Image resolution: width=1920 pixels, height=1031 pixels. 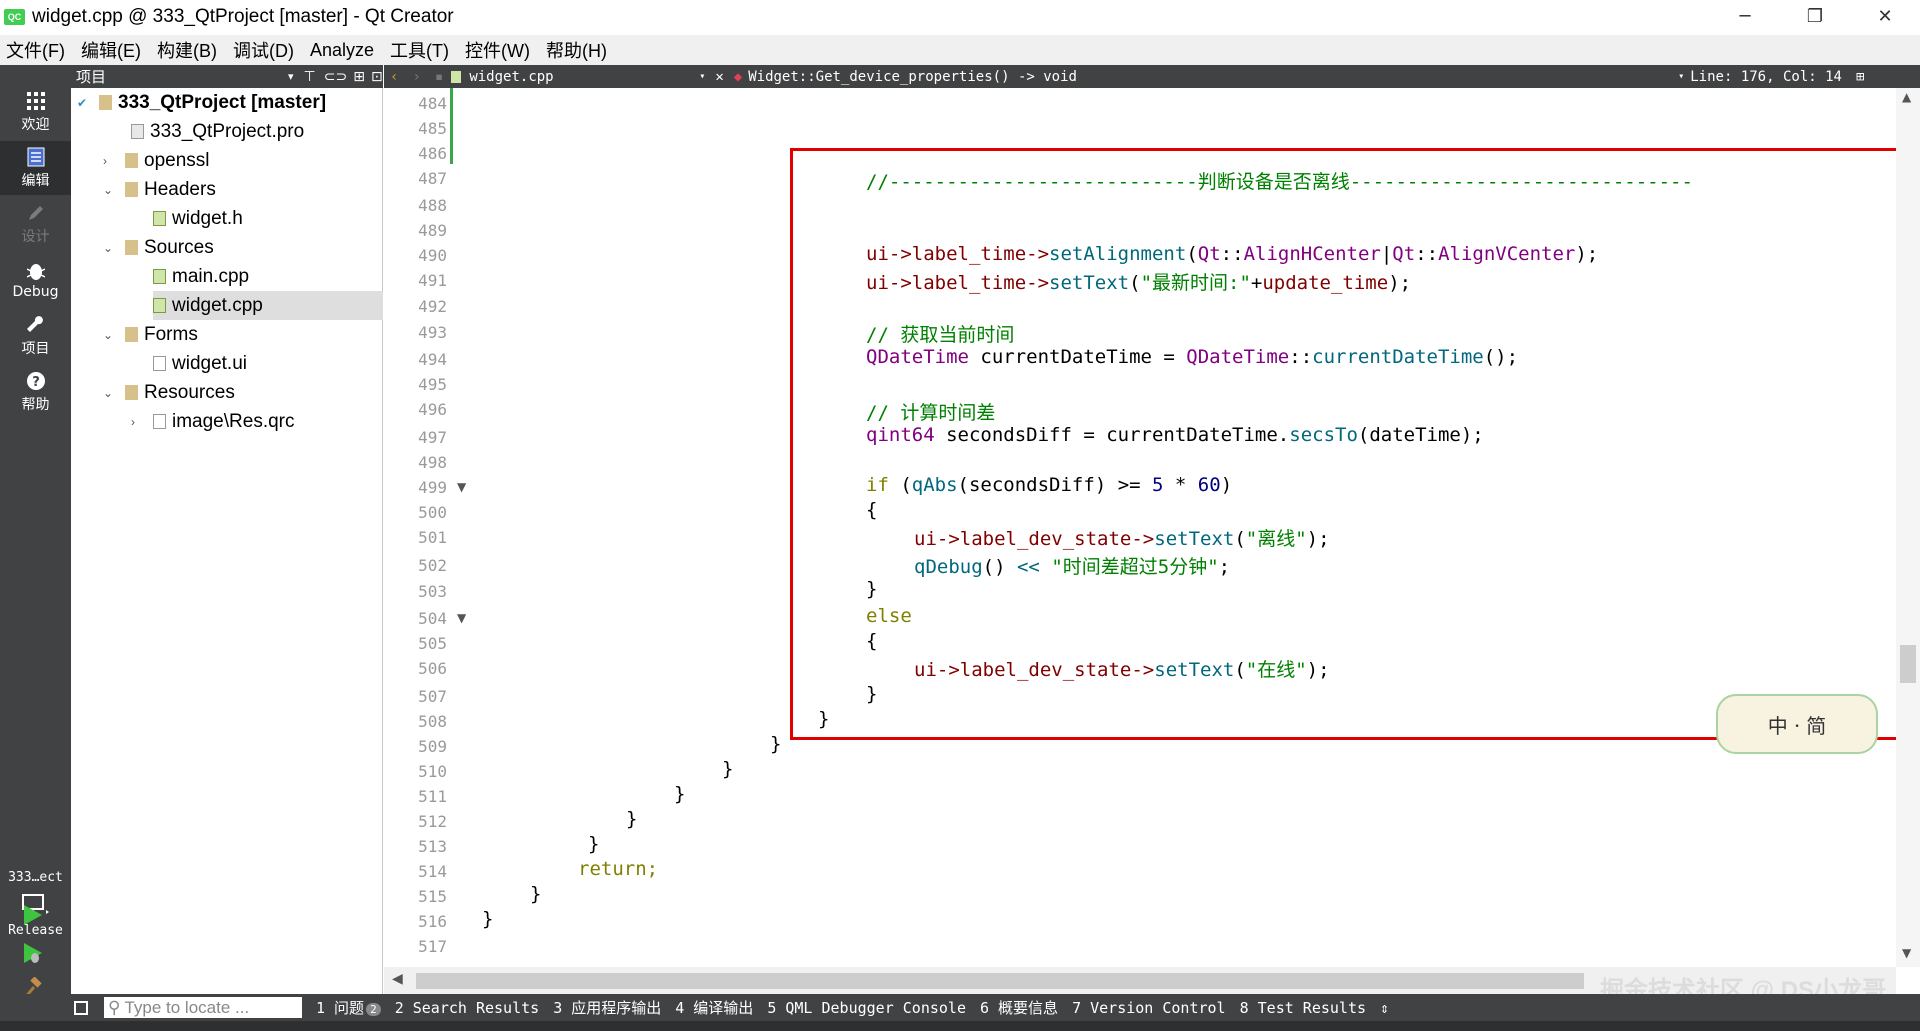 I want to click on debug-run-button, so click(x=32, y=955).